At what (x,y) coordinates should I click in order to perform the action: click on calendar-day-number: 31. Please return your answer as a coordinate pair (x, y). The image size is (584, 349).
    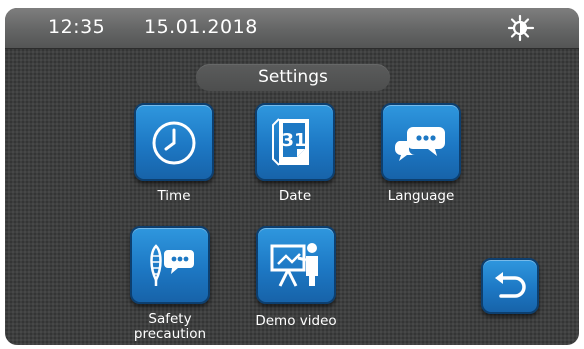
    Looking at the image, I should click on (293, 140).